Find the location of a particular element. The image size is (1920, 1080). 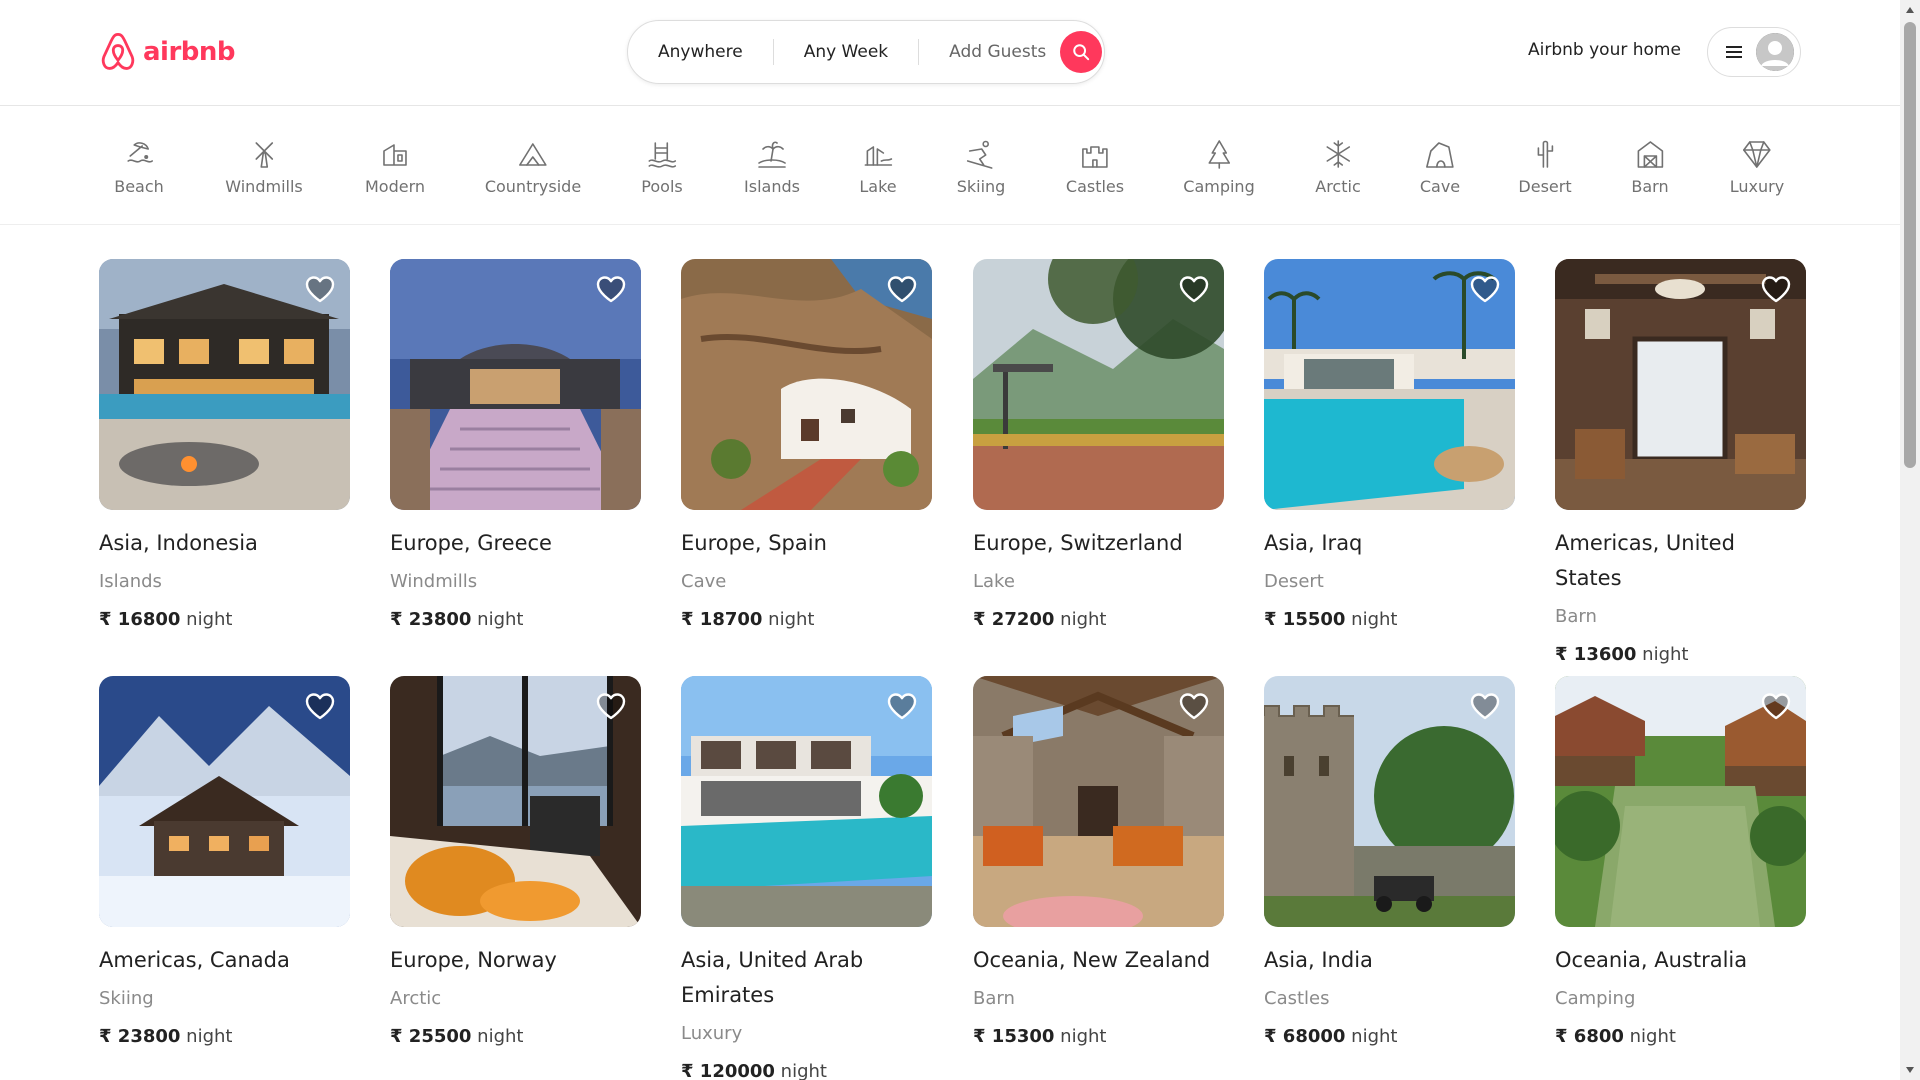

category-islands: Islands is located at coordinates (772, 166).